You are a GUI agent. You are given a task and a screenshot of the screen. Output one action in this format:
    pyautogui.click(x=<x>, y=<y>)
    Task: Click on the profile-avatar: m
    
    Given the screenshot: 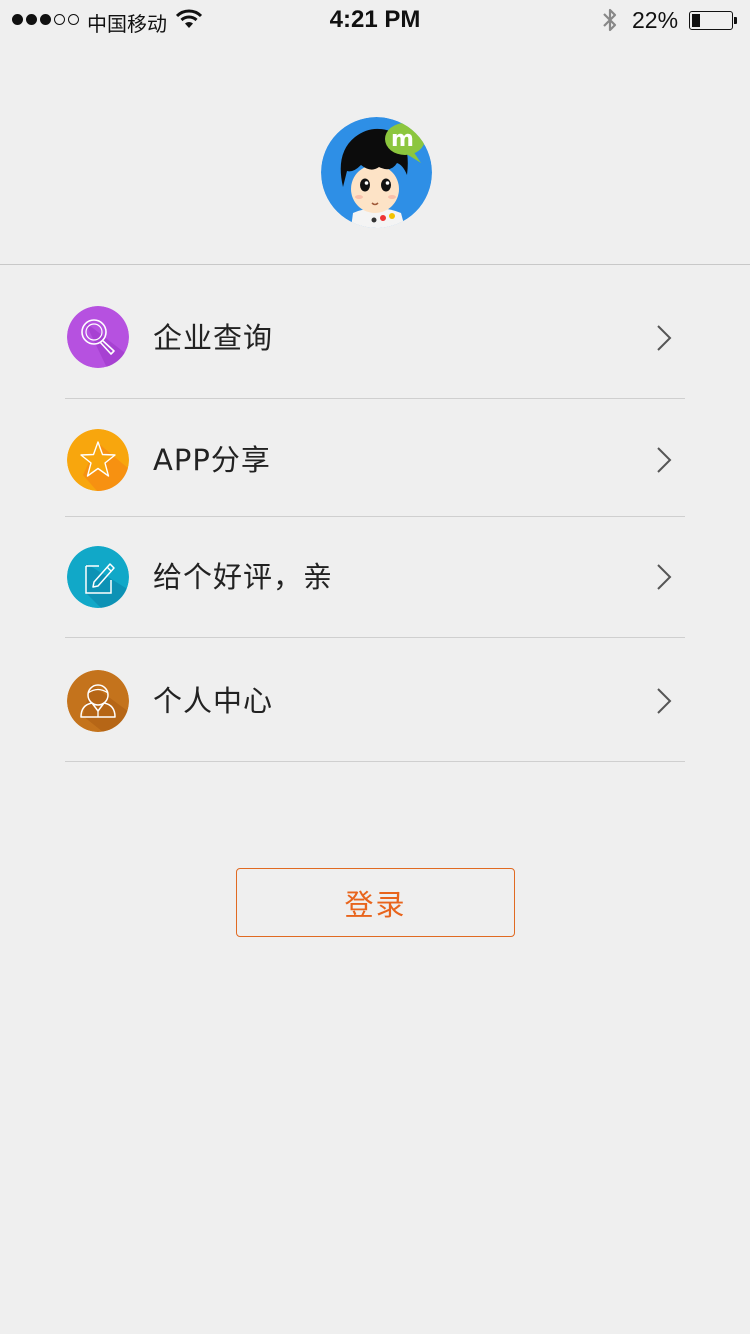 What is the action you would take?
    pyautogui.click(x=376, y=172)
    